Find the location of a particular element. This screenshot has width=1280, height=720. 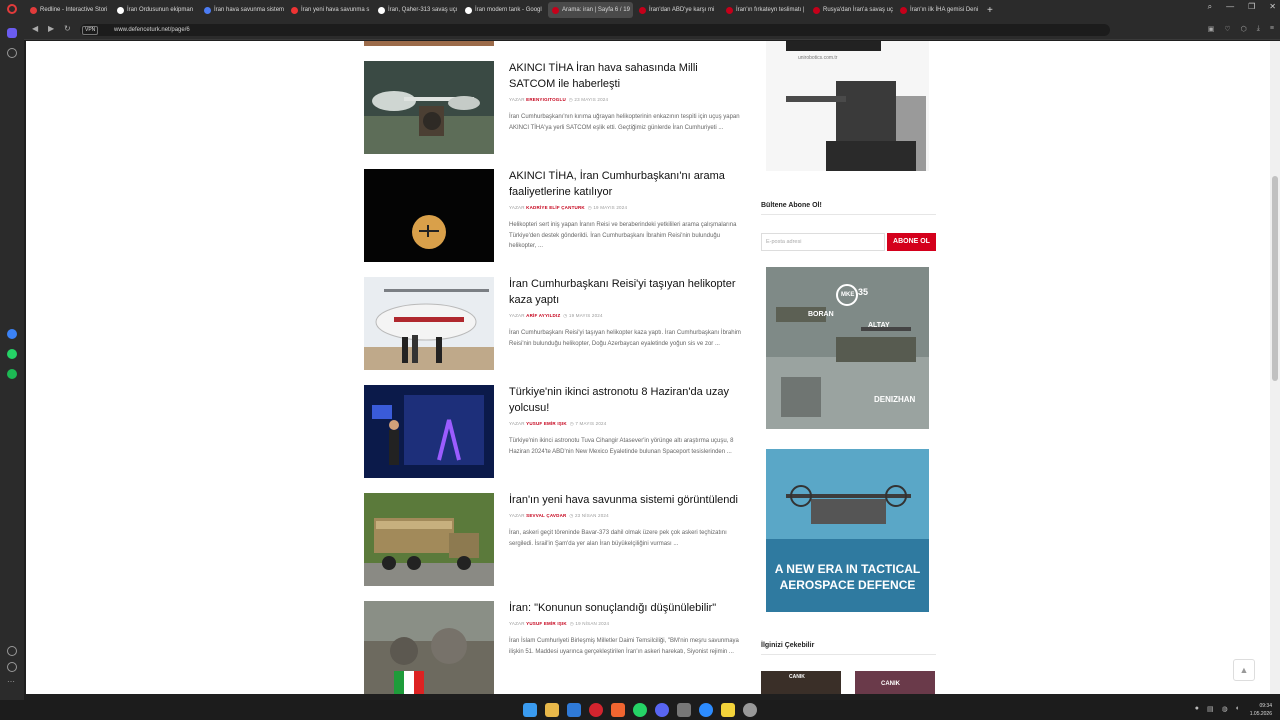

email-field: E-posta adresi is located at coordinates (823, 242).